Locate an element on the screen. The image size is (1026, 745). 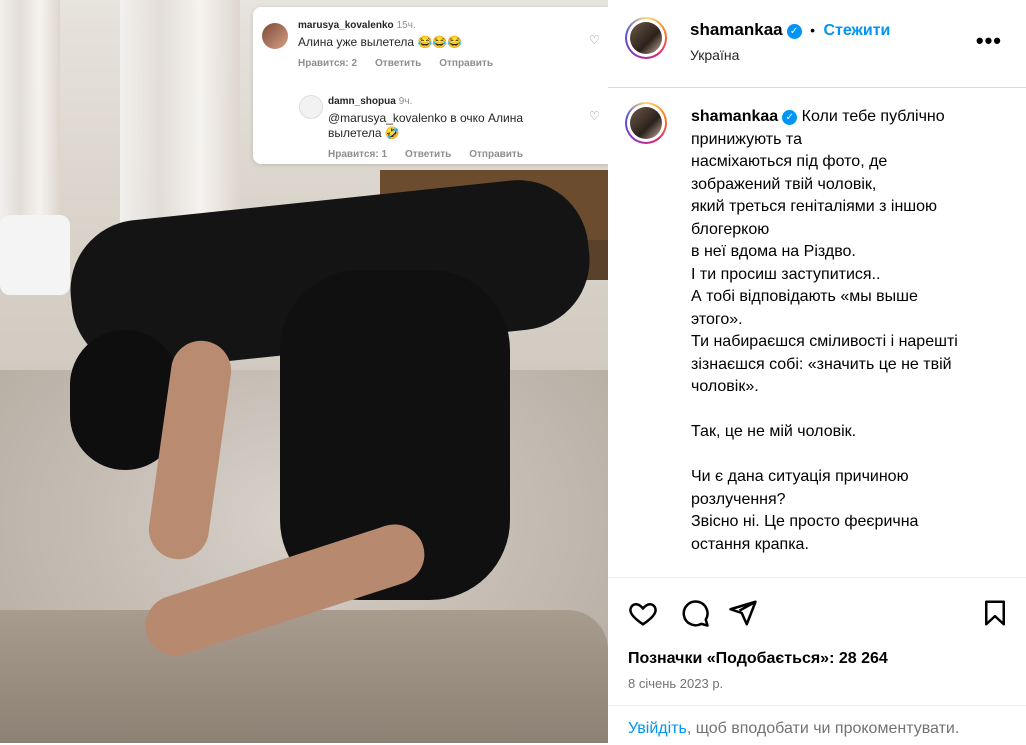
header-user-row: shamankaa ✓ • Стежити is located at coordinates (790, 30).